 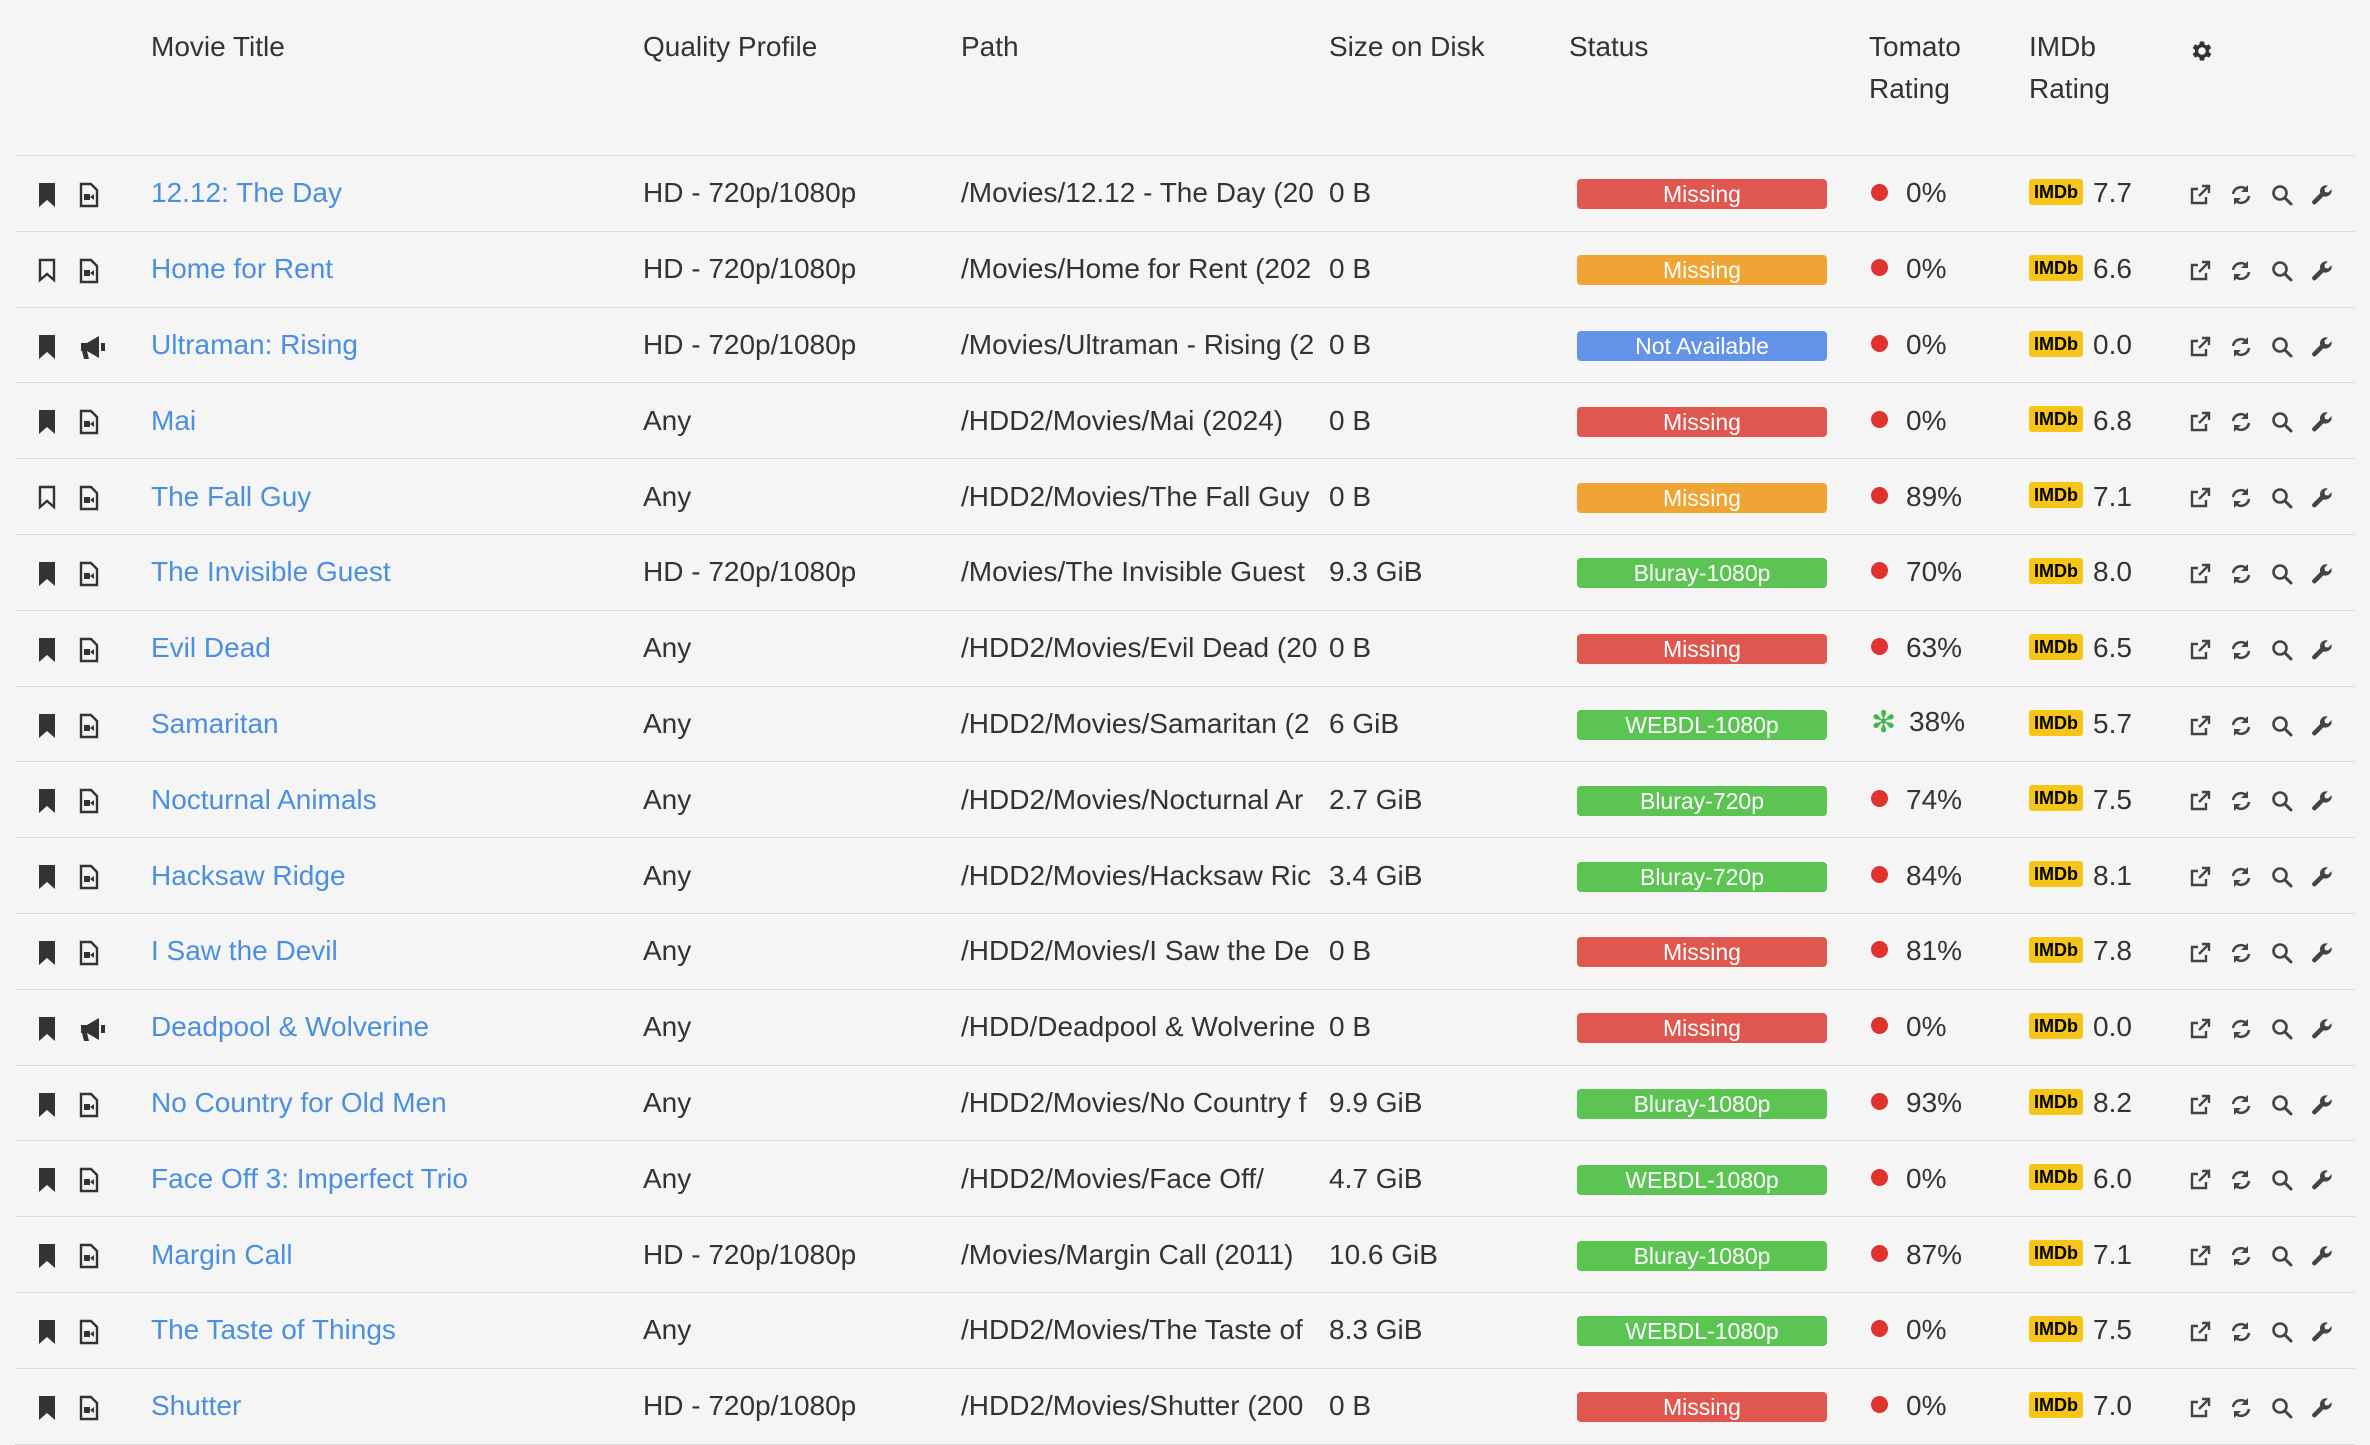 What do you see at coordinates (248, 875) in the screenshot?
I see `movie-title-link: Hacksaw Ridge` at bounding box center [248, 875].